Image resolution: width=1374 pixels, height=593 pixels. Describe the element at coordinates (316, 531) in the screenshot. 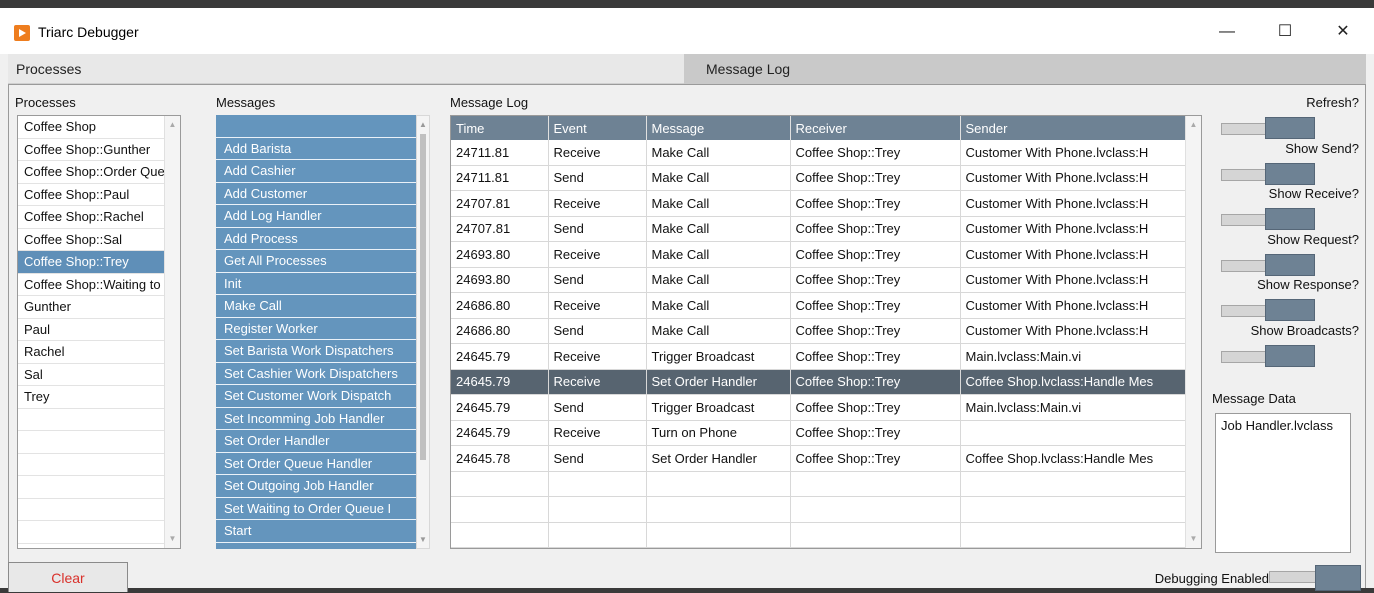

I see `message-item: Start` at that location.